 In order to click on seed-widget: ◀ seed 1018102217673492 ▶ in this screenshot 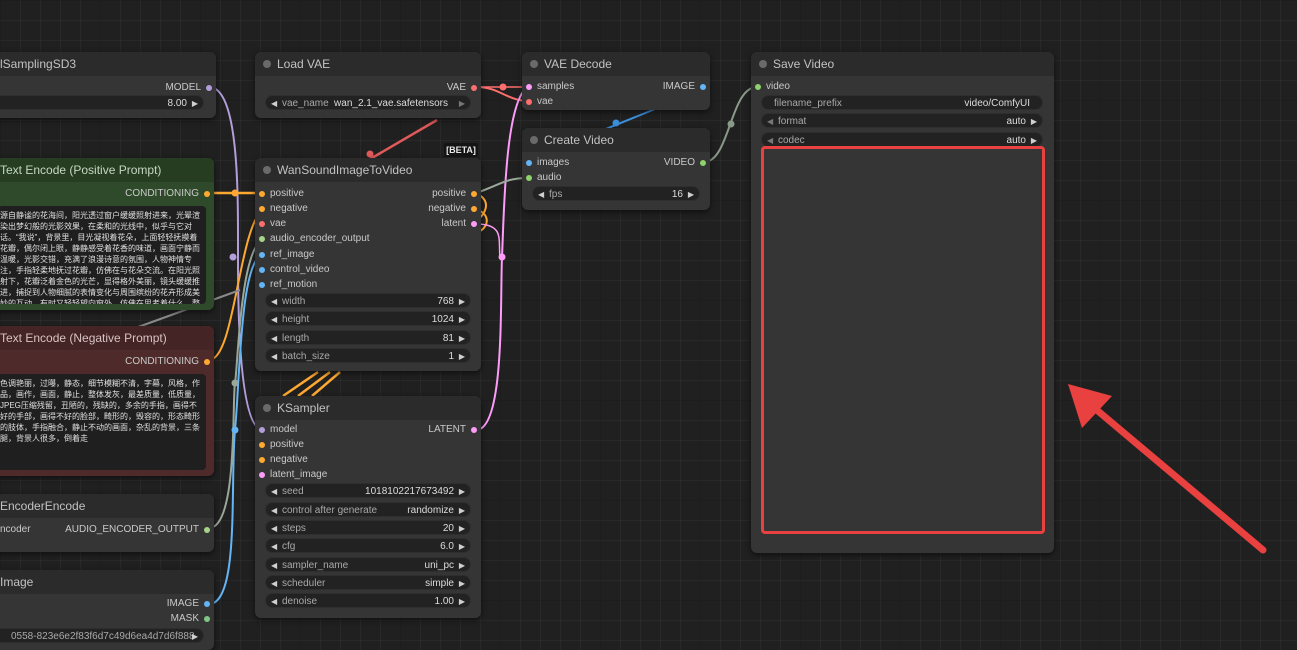, I will do `click(368, 490)`.